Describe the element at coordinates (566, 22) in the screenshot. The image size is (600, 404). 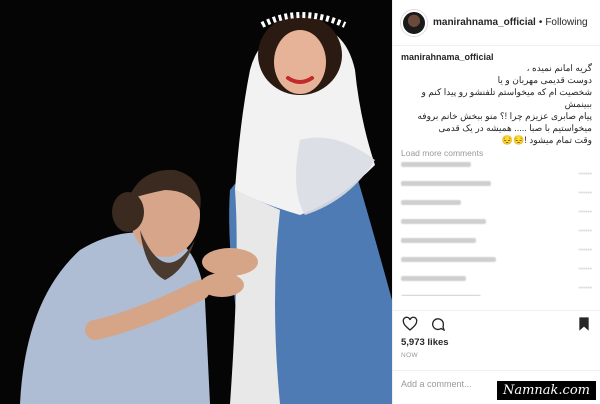
I see `following-button: Following` at that location.